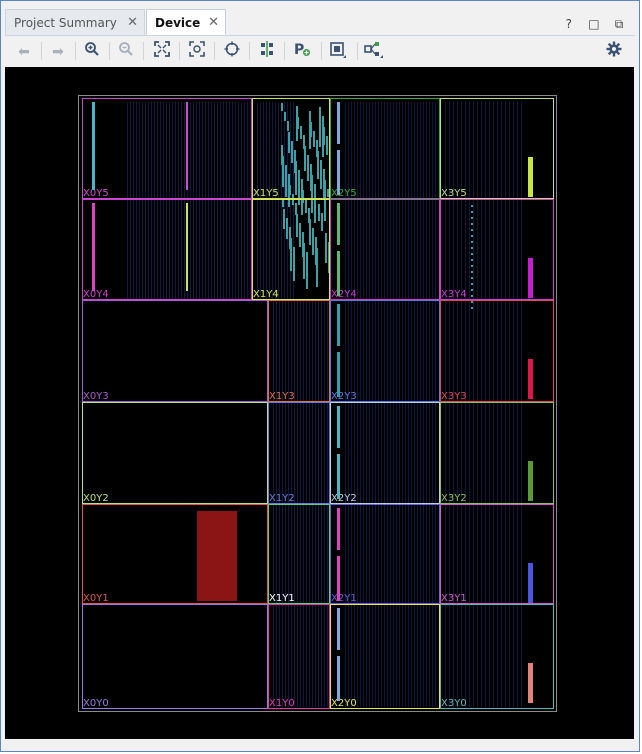 The height and width of the screenshot is (754, 642). What do you see at coordinates (175, 453) in the screenshot?
I see `clock-region-x0y2` at bounding box center [175, 453].